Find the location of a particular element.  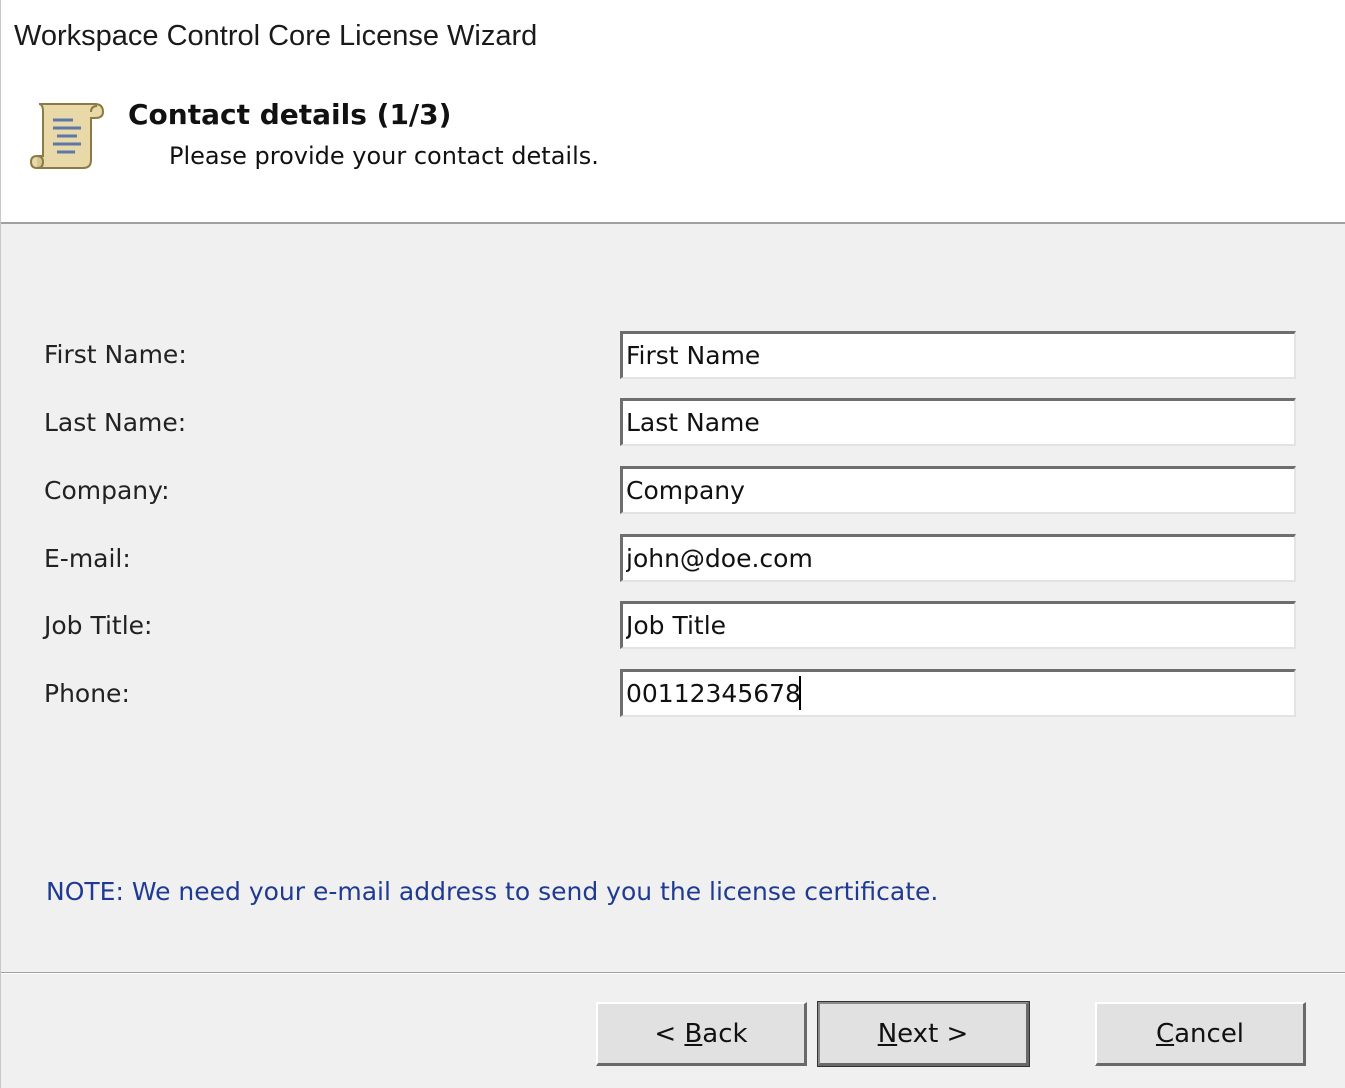

cancel-button-rest: ancel is located at coordinates (1209, 1033).